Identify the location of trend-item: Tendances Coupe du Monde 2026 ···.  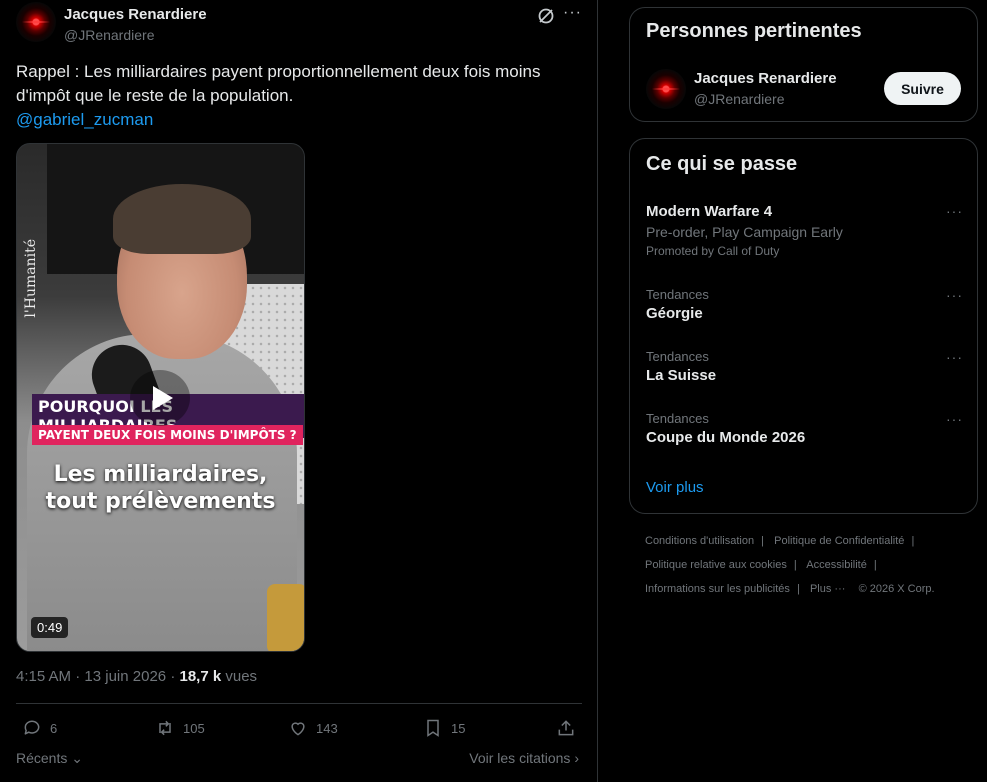
(804, 428).